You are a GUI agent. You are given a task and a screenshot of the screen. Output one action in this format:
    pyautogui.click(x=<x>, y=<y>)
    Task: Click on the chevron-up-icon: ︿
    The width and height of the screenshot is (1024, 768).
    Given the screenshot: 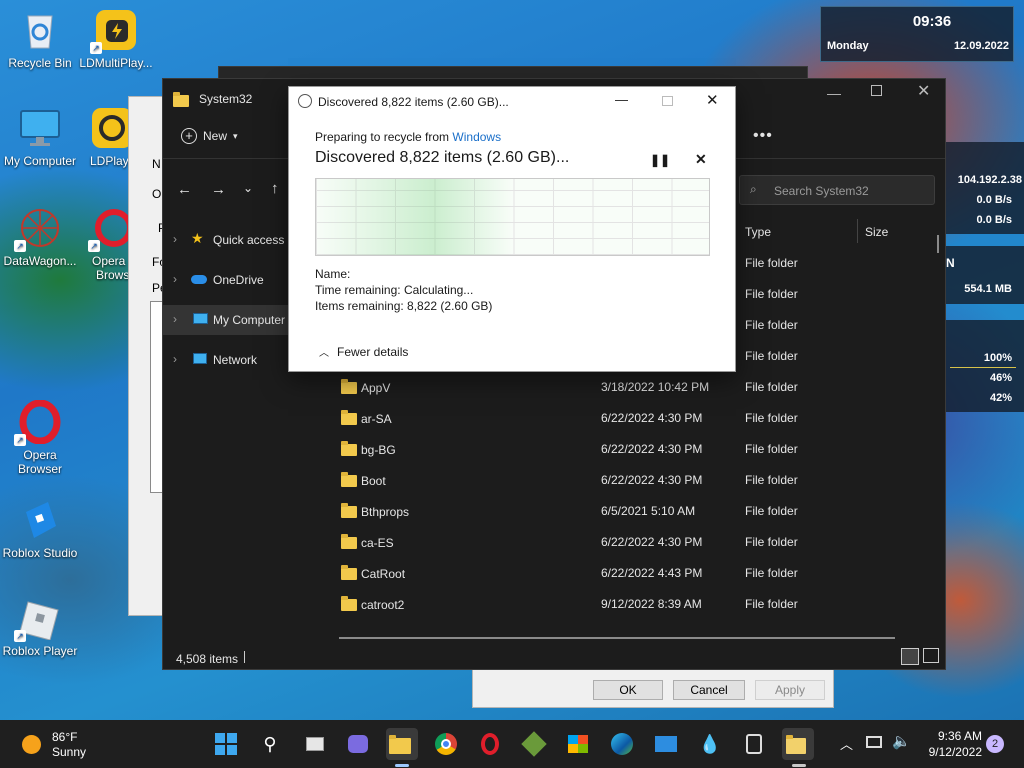 What is the action you would take?
    pyautogui.click(x=846, y=743)
    